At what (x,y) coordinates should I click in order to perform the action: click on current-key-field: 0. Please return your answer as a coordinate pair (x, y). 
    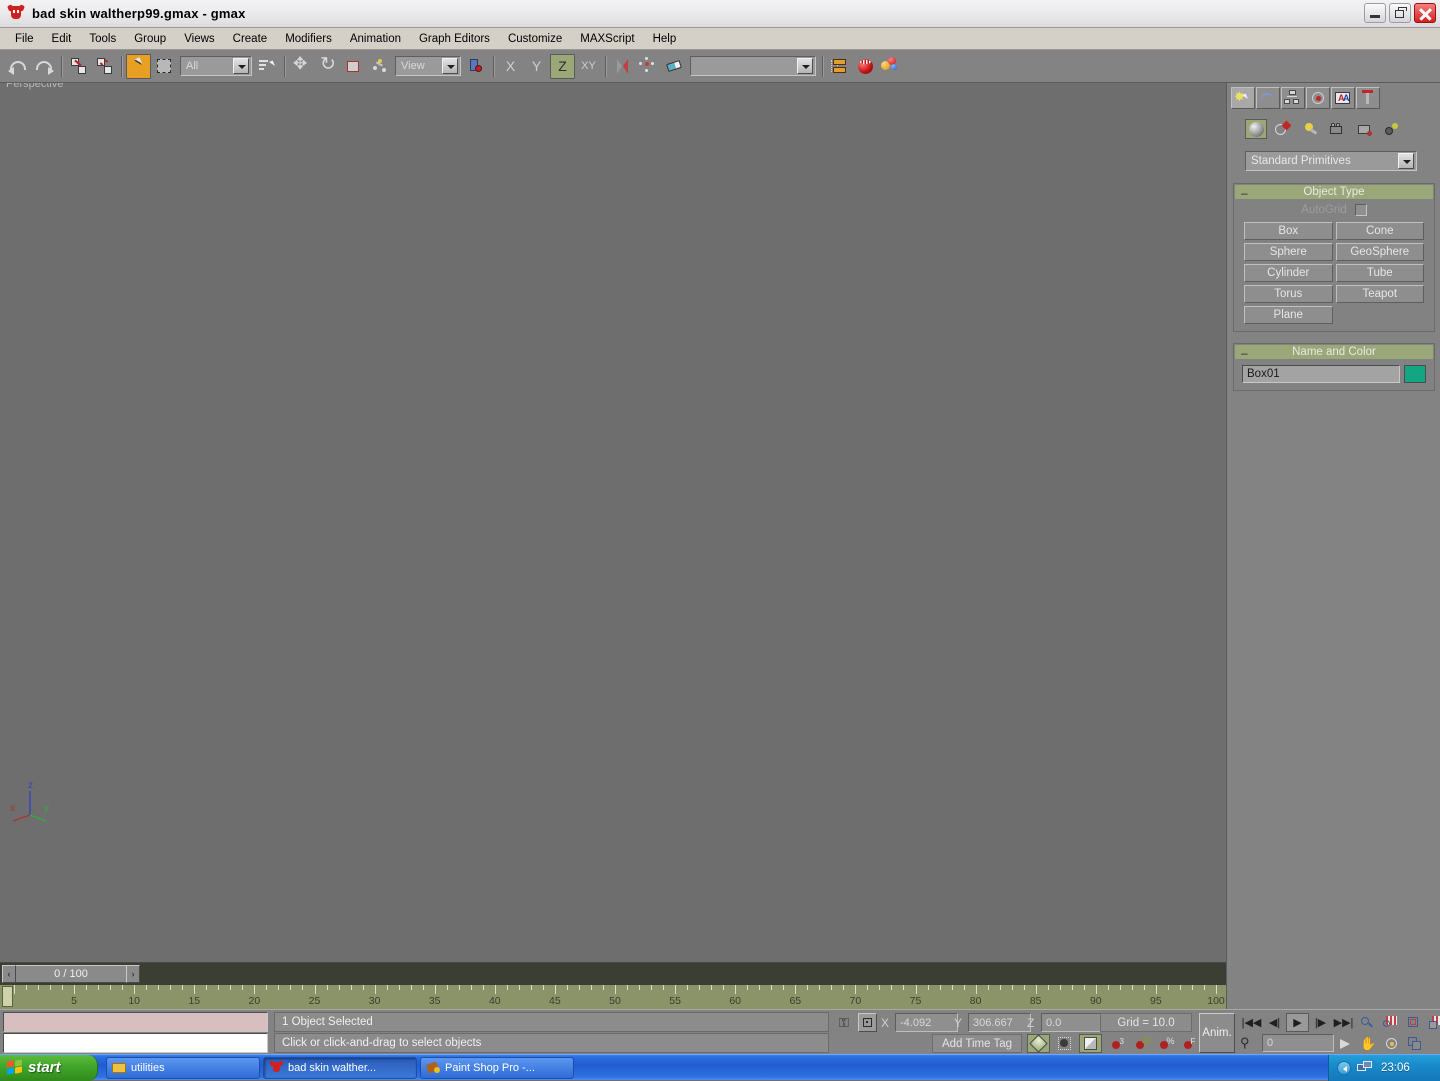
    Looking at the image, I should click on (1298, 1043).